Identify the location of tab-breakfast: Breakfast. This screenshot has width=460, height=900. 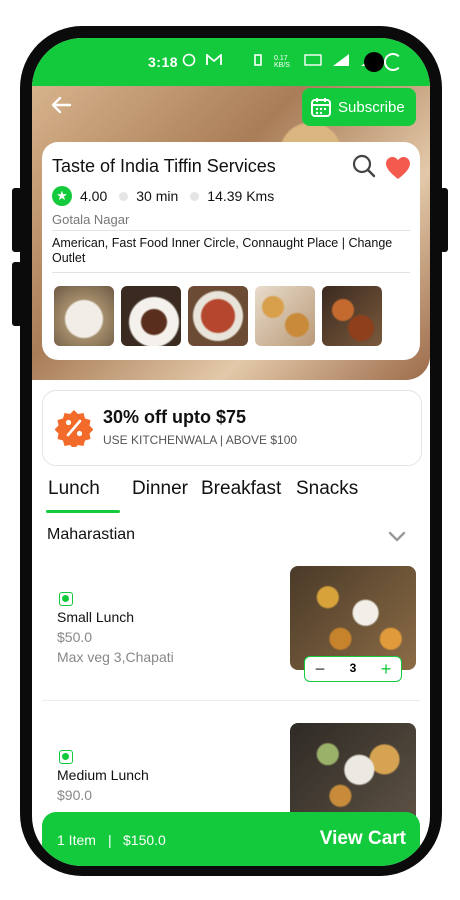
(241, 489).